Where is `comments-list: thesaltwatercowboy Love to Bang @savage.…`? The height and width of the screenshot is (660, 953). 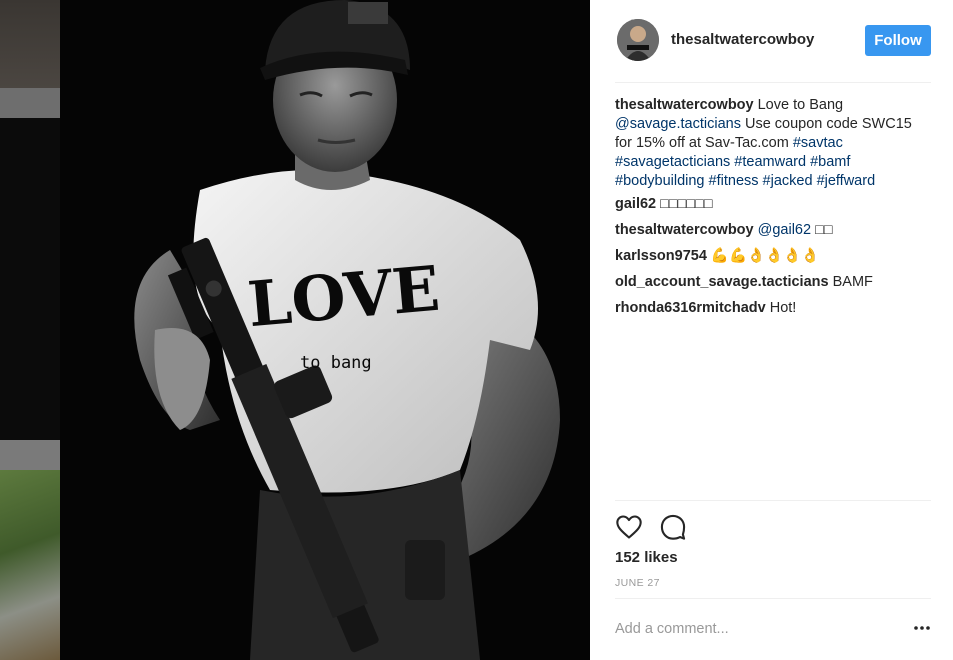
comments-list: thesaltwatercowboy Love to Bang @savage.… is located at coordinates (773, 210).